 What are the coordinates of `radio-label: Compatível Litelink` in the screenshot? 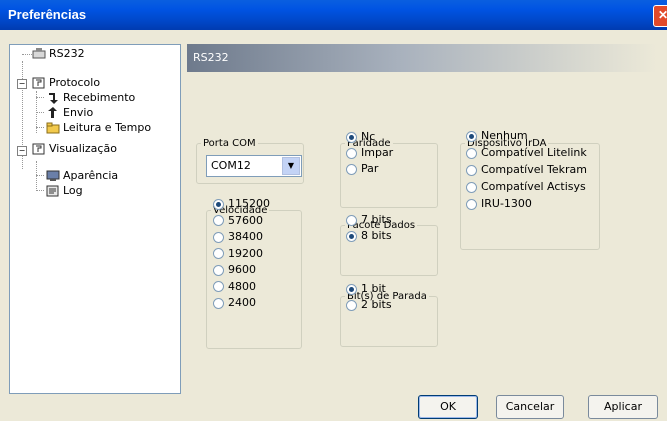 It's located at (534, 152).